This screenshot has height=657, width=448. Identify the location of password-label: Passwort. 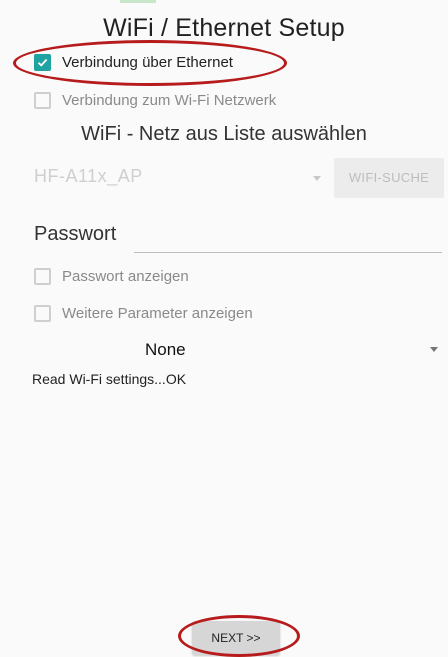
(75, 234).